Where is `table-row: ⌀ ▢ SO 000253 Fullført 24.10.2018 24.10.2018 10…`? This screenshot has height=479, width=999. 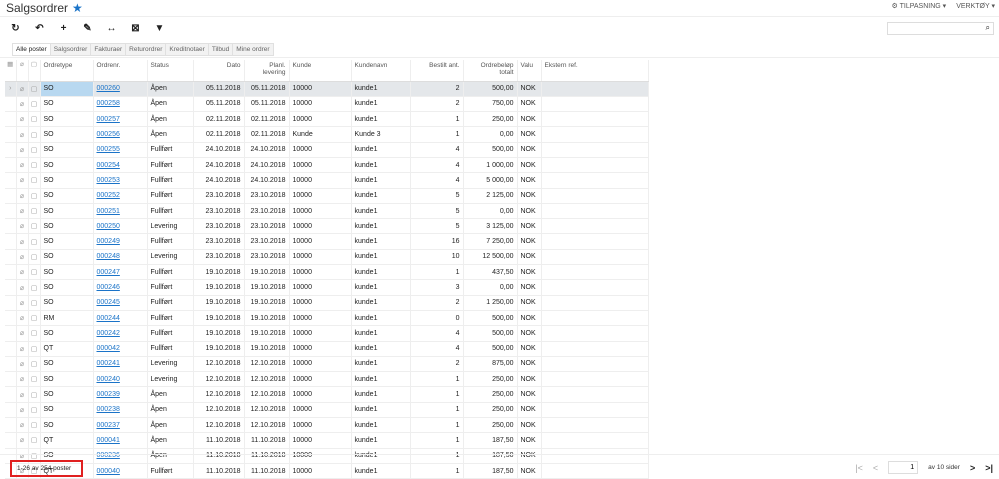 table-row: ⌀ ▢ SO 000253 Fullført 24.10.2018 24.10.2018 10… is located at coordinates (327, 180).